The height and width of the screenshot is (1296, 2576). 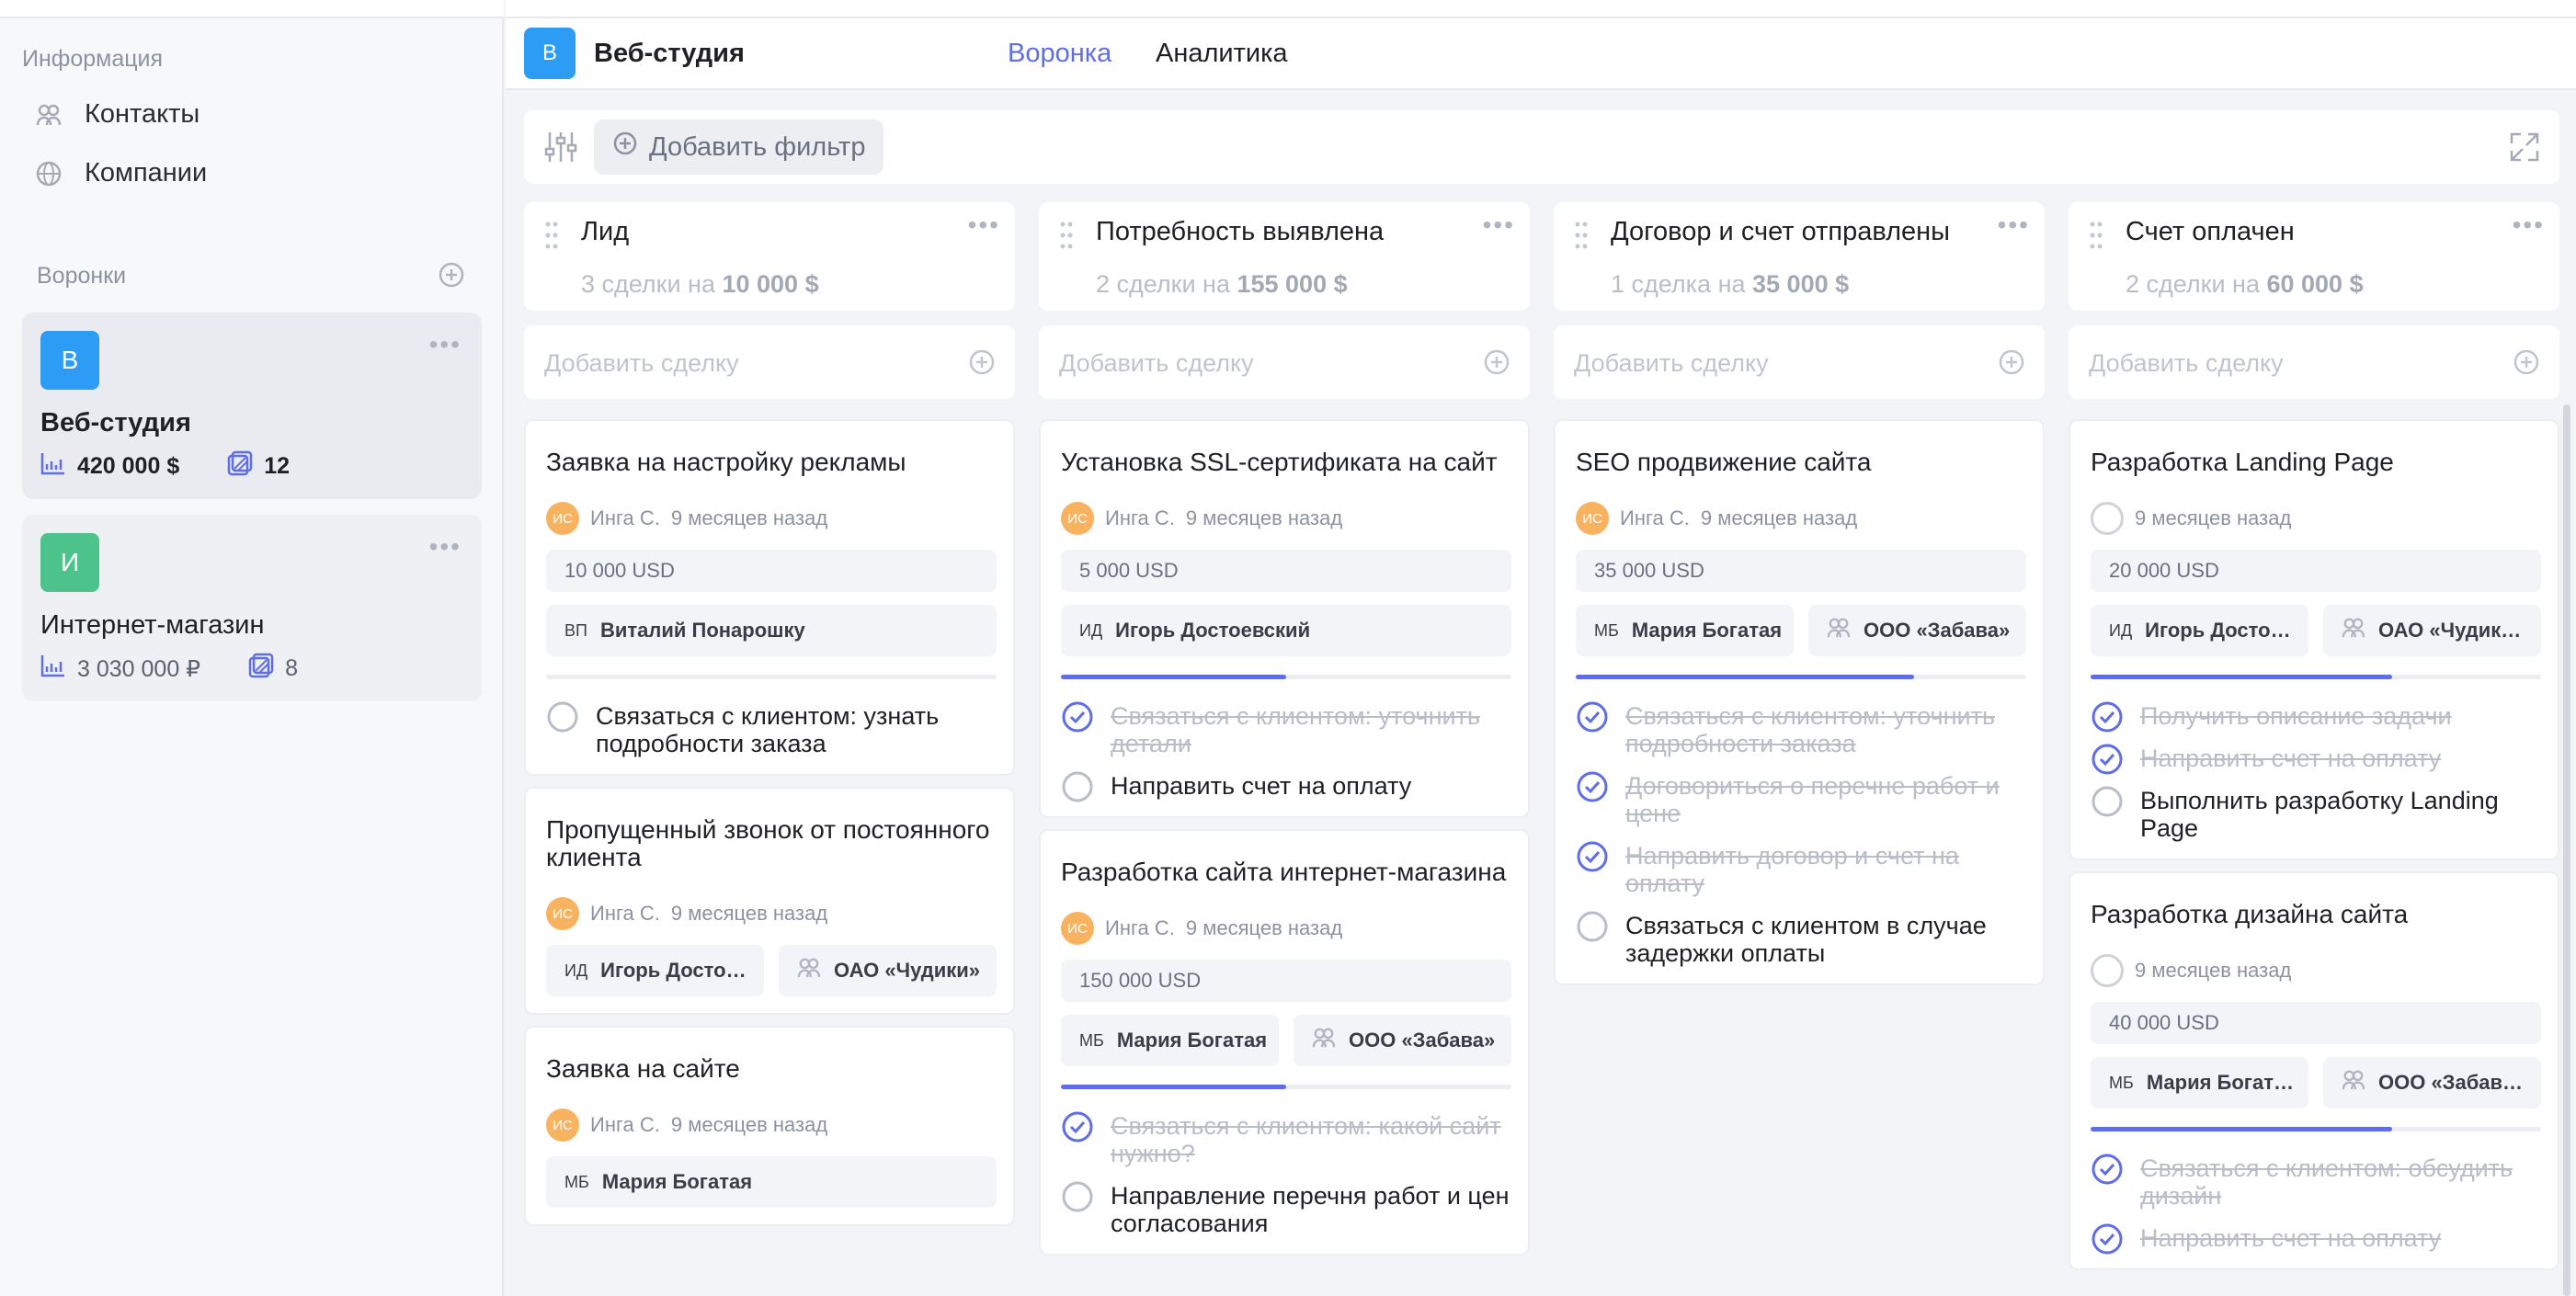 I want to click on funnels-section-title: Воронки, so click(x=82, y=276).